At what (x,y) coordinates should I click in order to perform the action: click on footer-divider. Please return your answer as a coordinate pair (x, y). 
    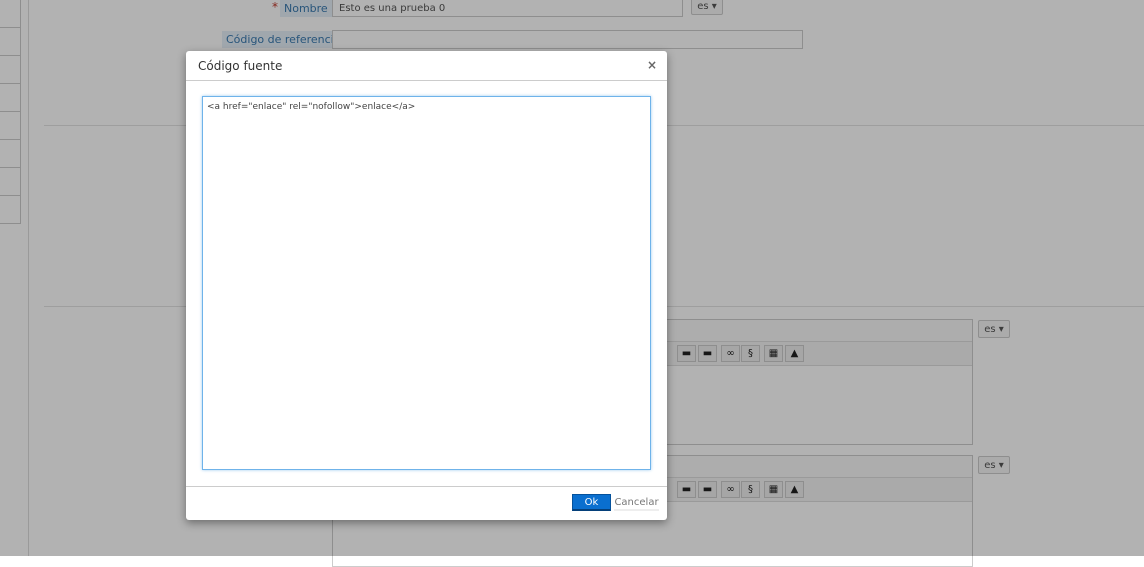
    Looking at the image, I should click on (426, 486).